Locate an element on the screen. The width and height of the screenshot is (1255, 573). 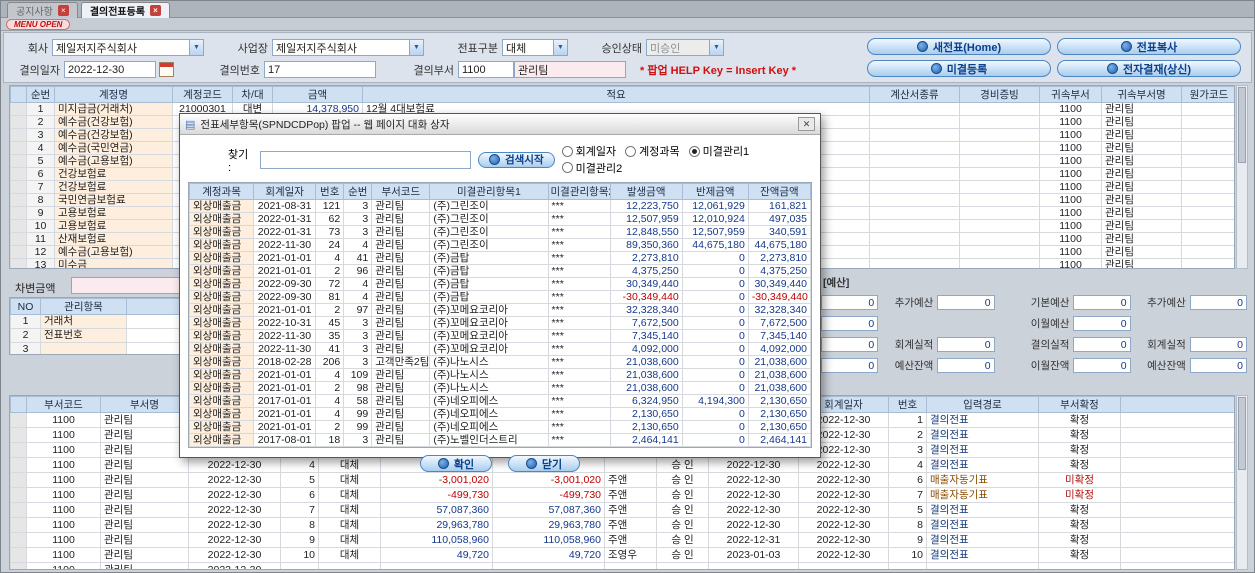
cell: 5 is located at coordinates (40, 161).